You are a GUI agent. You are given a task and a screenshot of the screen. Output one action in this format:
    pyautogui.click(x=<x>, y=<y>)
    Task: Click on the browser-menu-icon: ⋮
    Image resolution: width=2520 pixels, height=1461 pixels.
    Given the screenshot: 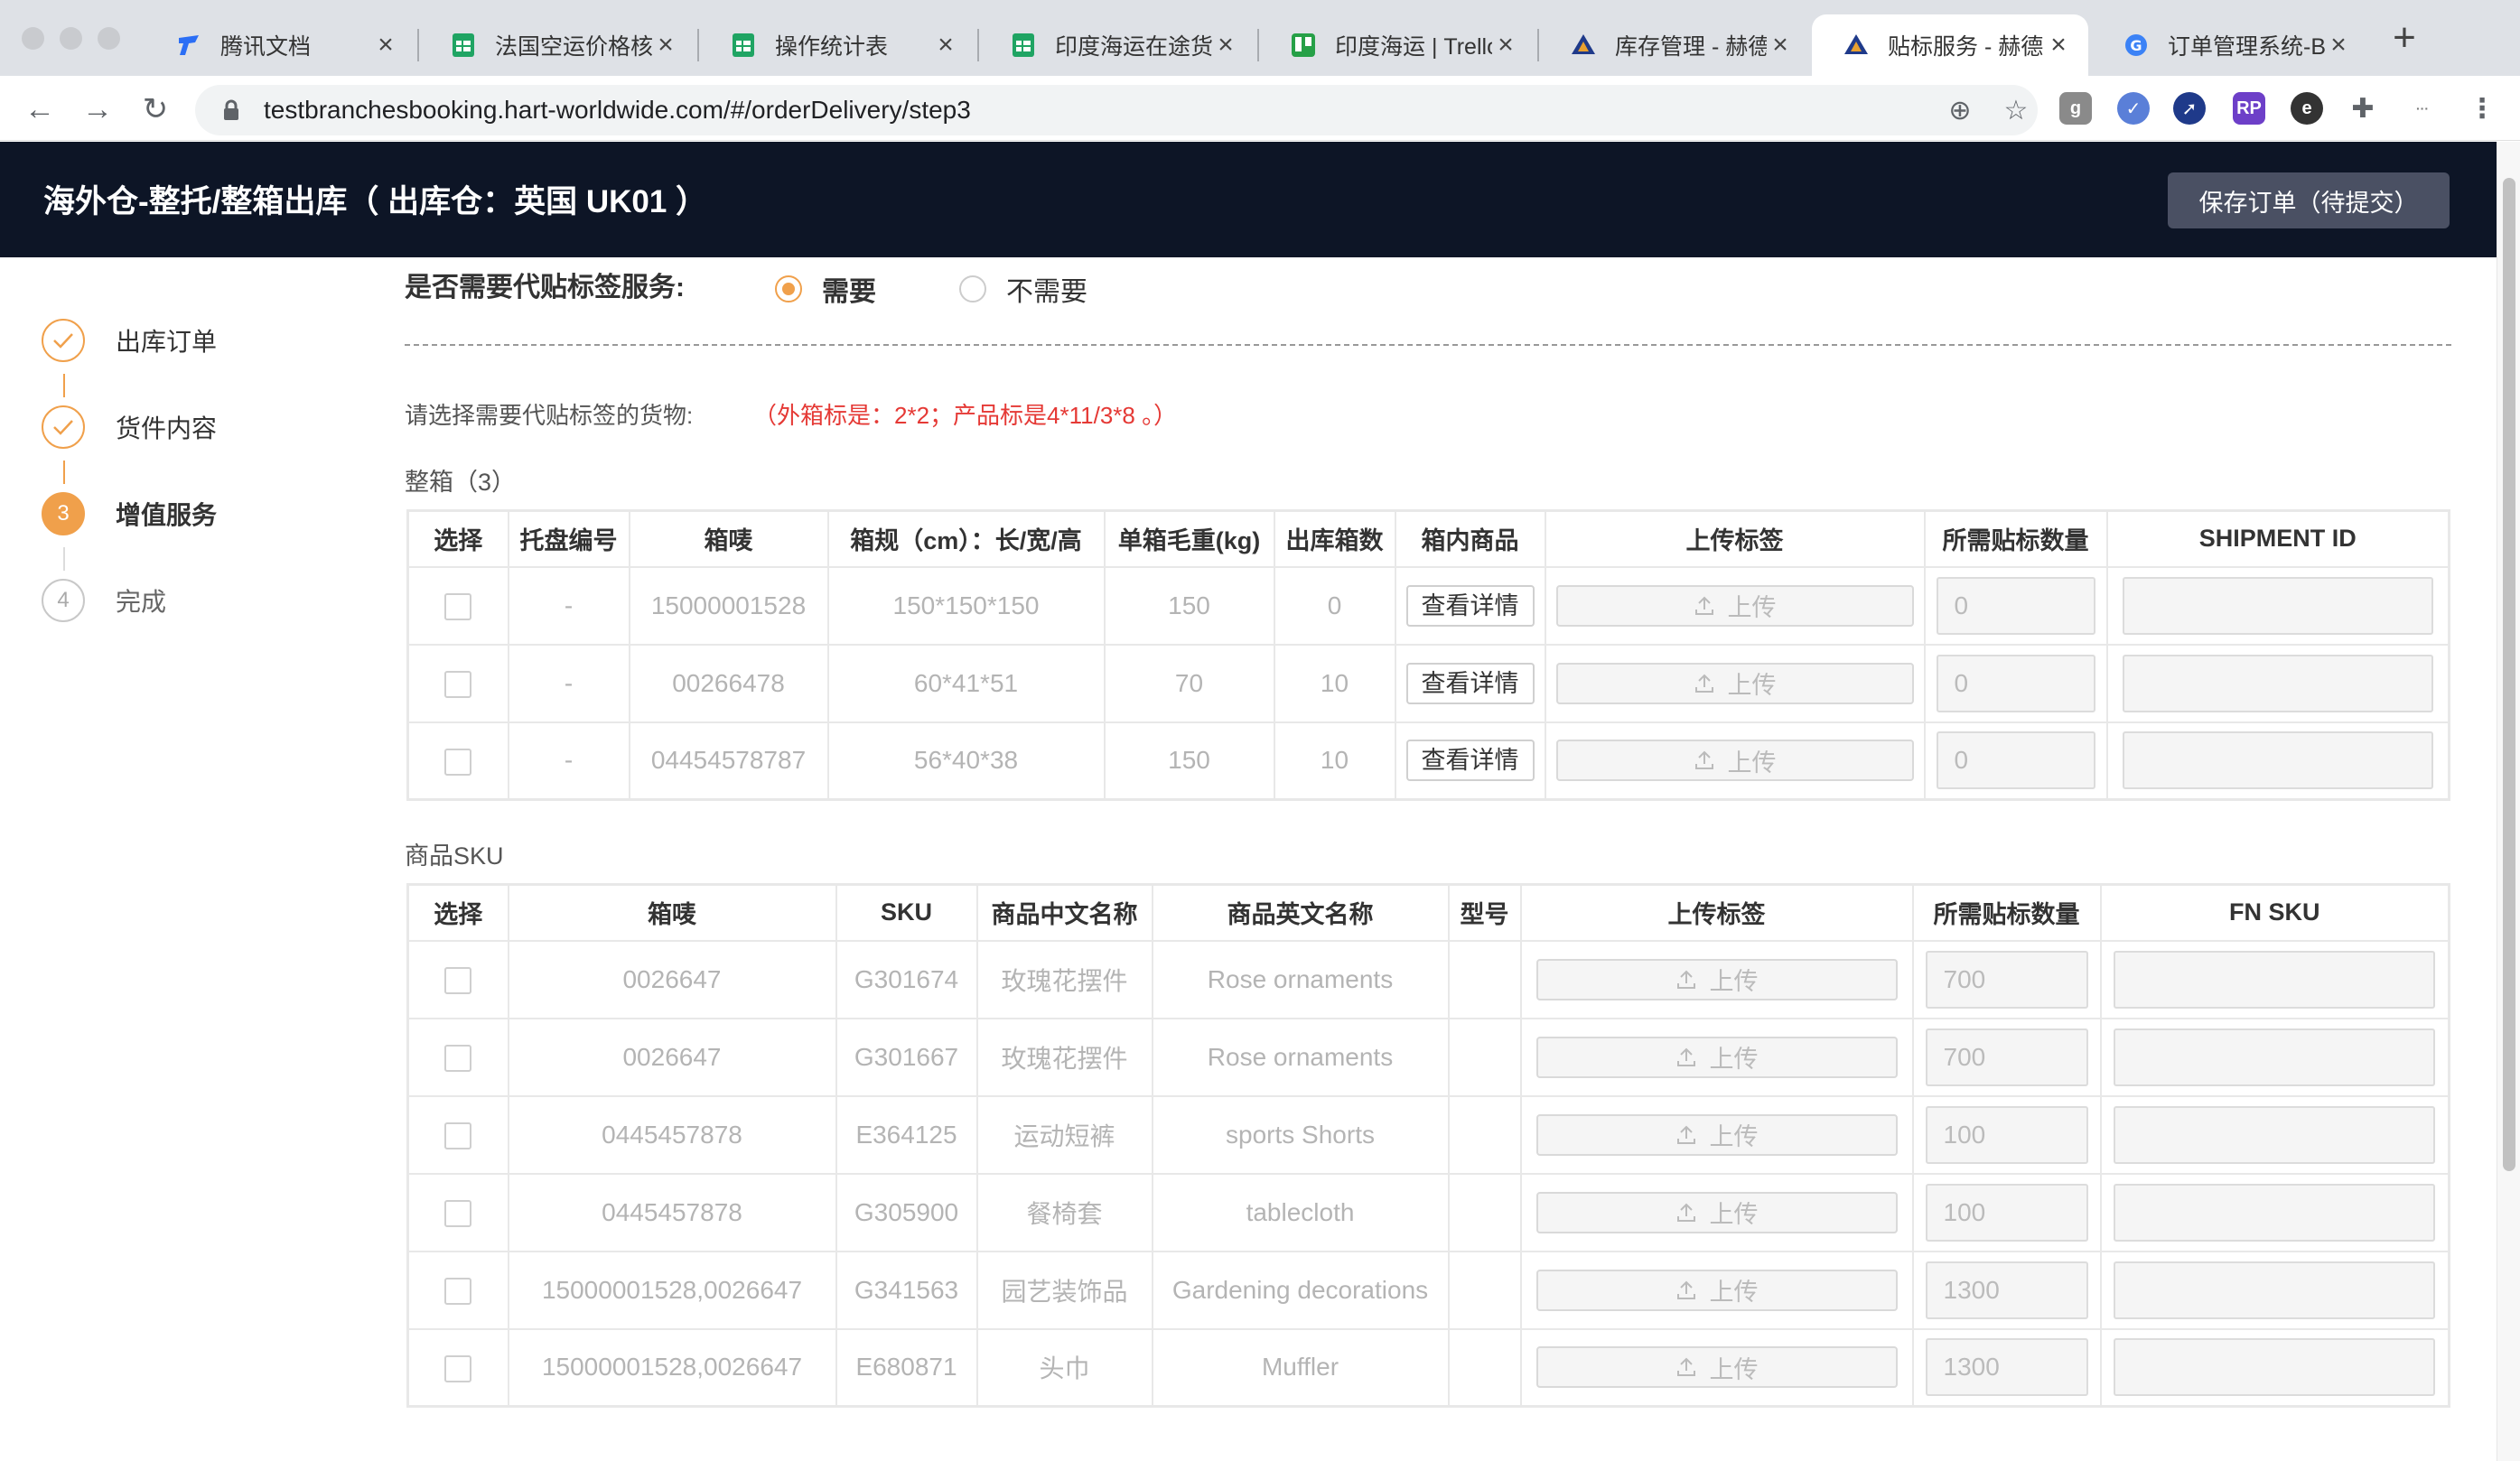 What is the action you would take?
    pyautogui.click(x=2482, y=108)
    